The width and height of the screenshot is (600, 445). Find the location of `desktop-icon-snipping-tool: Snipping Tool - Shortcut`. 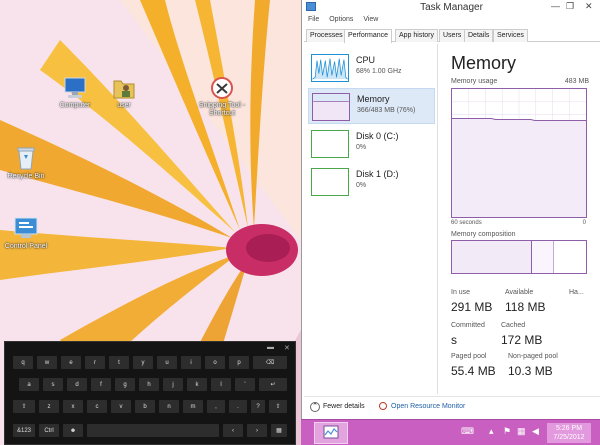

desktop-icon-snipping-tool: Snipping Tool - Shortcut is located at coordinates (222, 97).